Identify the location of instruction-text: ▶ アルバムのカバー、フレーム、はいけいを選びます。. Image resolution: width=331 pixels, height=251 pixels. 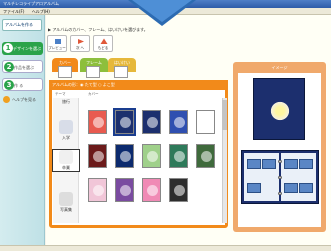
(98, 29).